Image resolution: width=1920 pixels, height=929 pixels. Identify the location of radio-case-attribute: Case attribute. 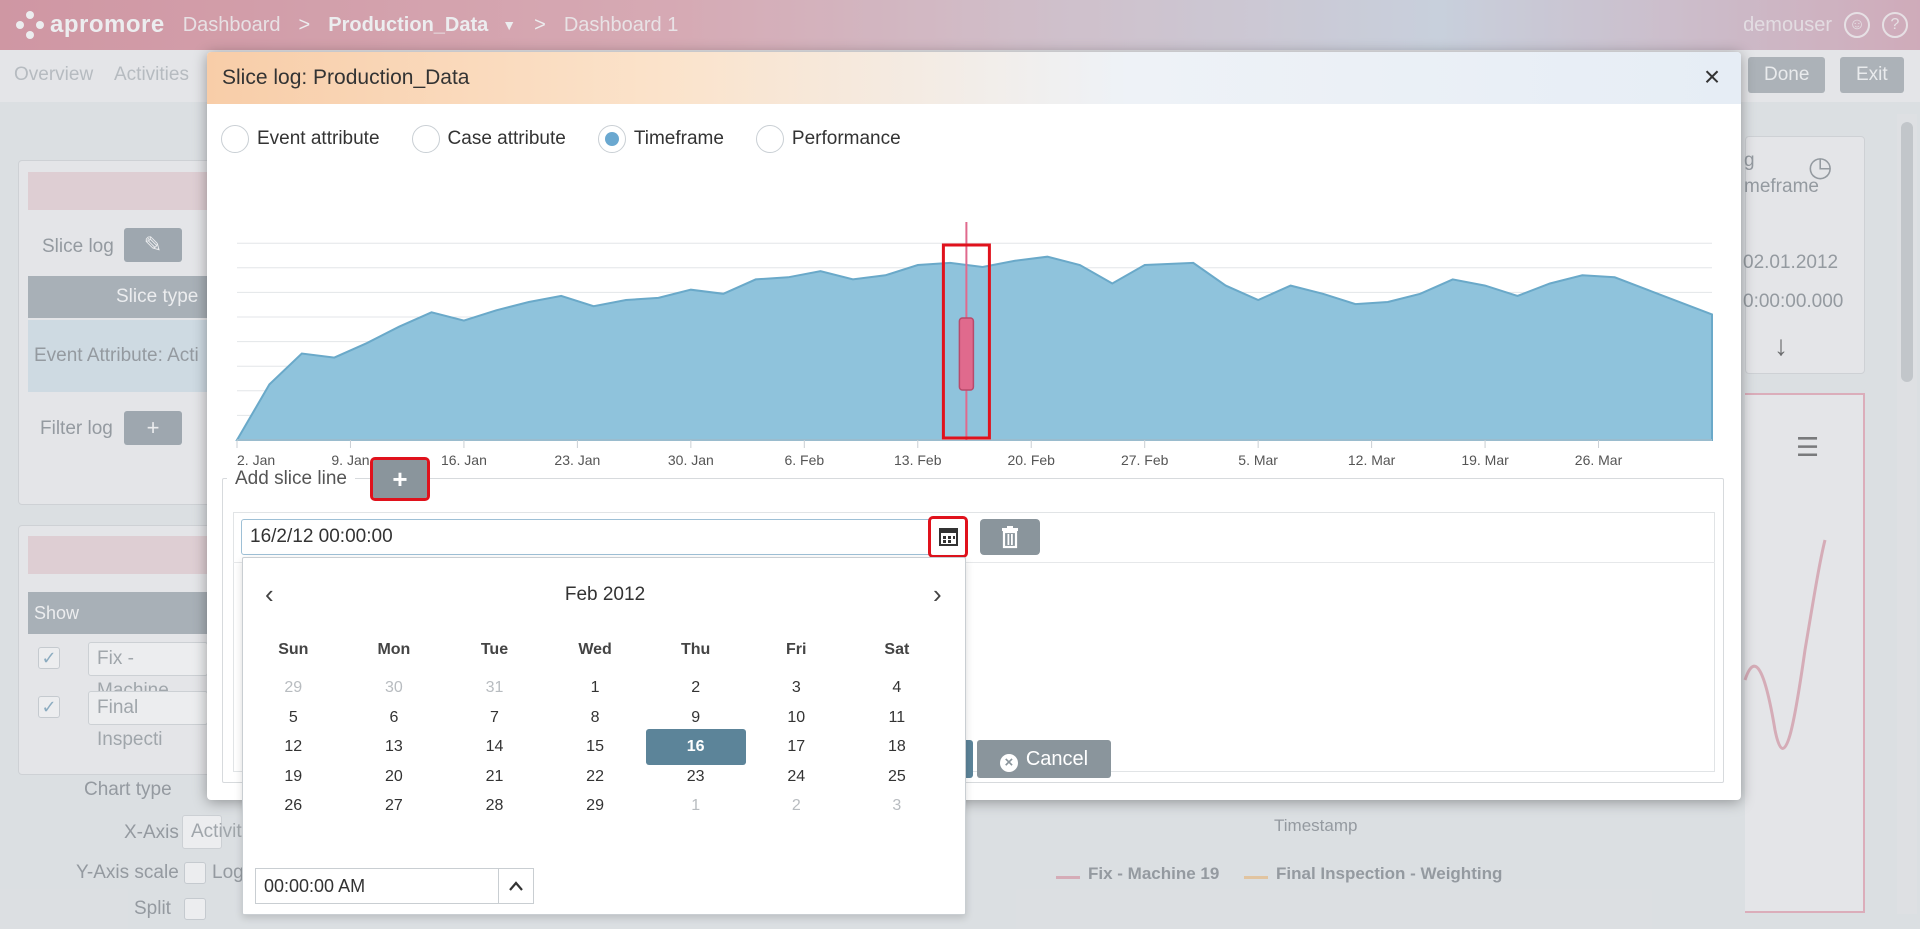
(488, 139).